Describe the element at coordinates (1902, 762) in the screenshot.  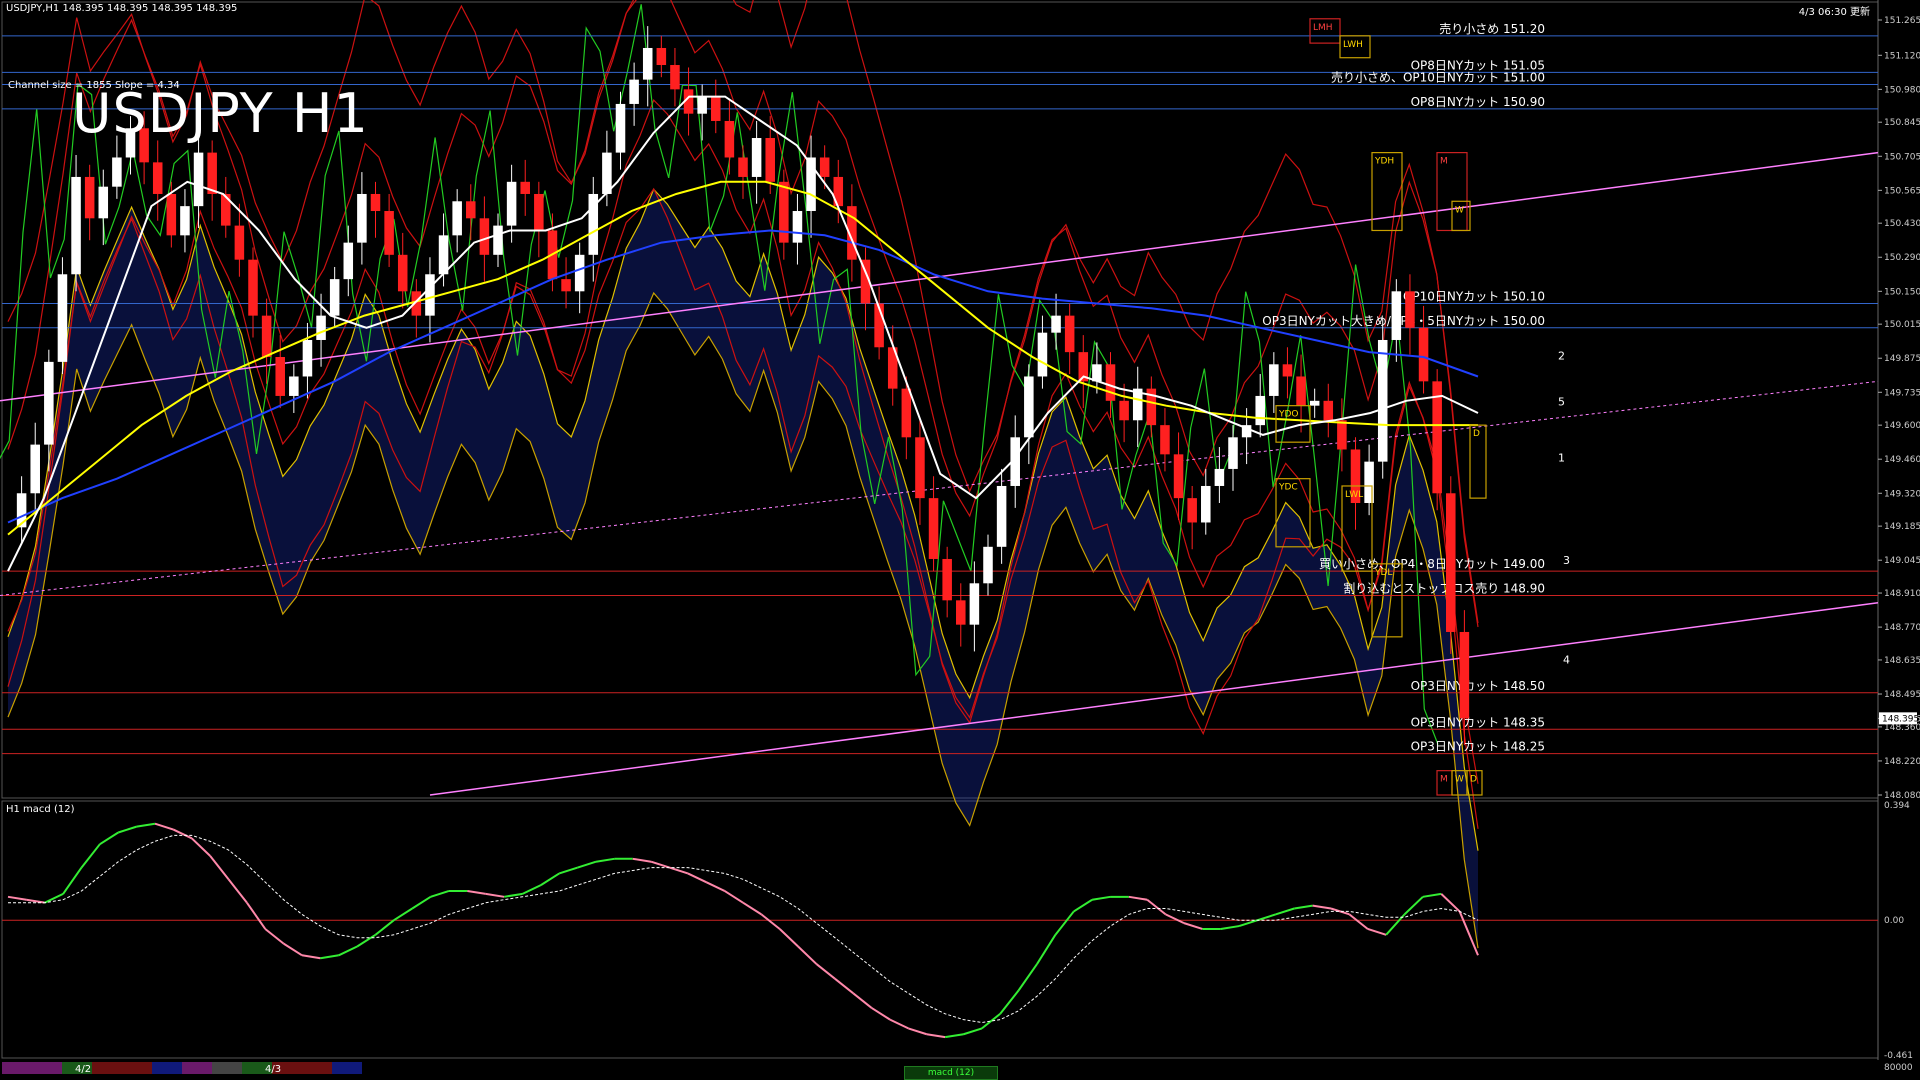
I see `tick-label: 148.220` at that location.